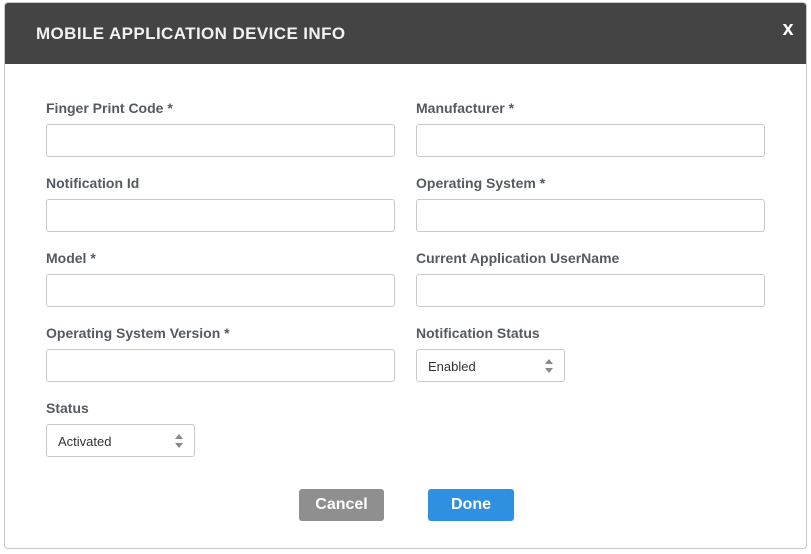 The image size is (811, 554). Describe the element at coordinates (138, 333) in the screenshot. I see `os-version-label: Operating System Version *` at that location.